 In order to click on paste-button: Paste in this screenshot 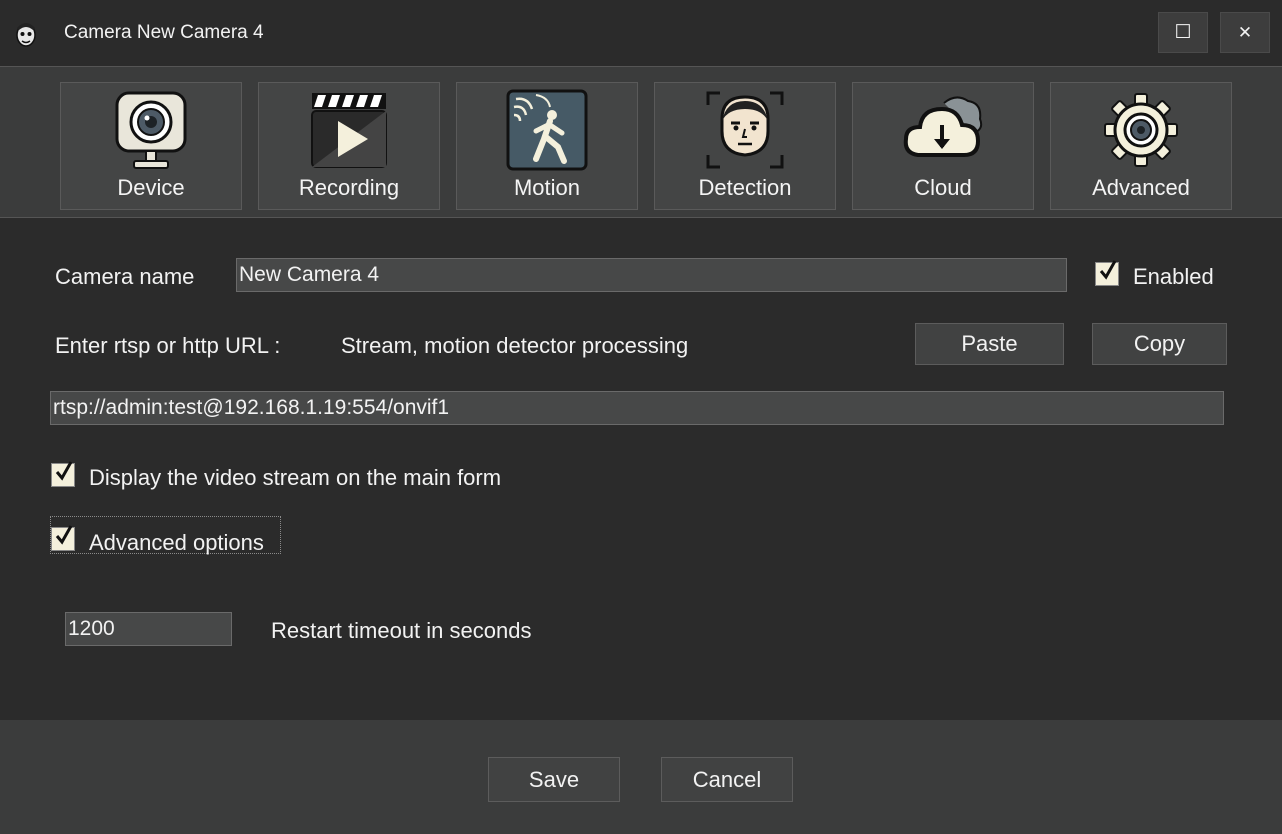, I will do `click(989, 344)`.